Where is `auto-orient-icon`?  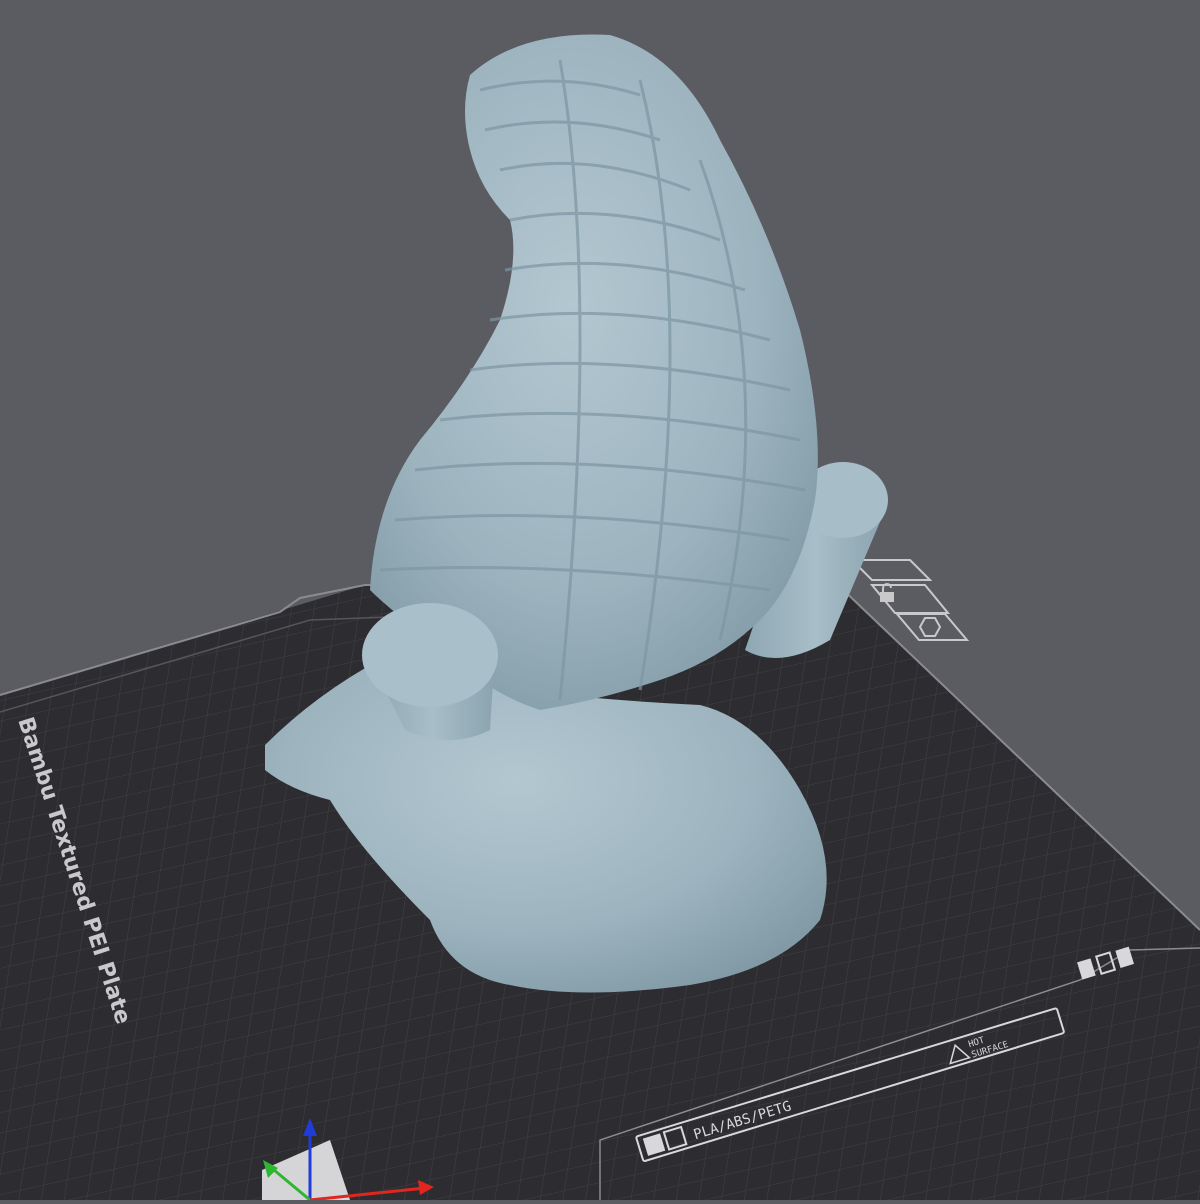
auto-orient-icon is located at coordinates (932, 627).